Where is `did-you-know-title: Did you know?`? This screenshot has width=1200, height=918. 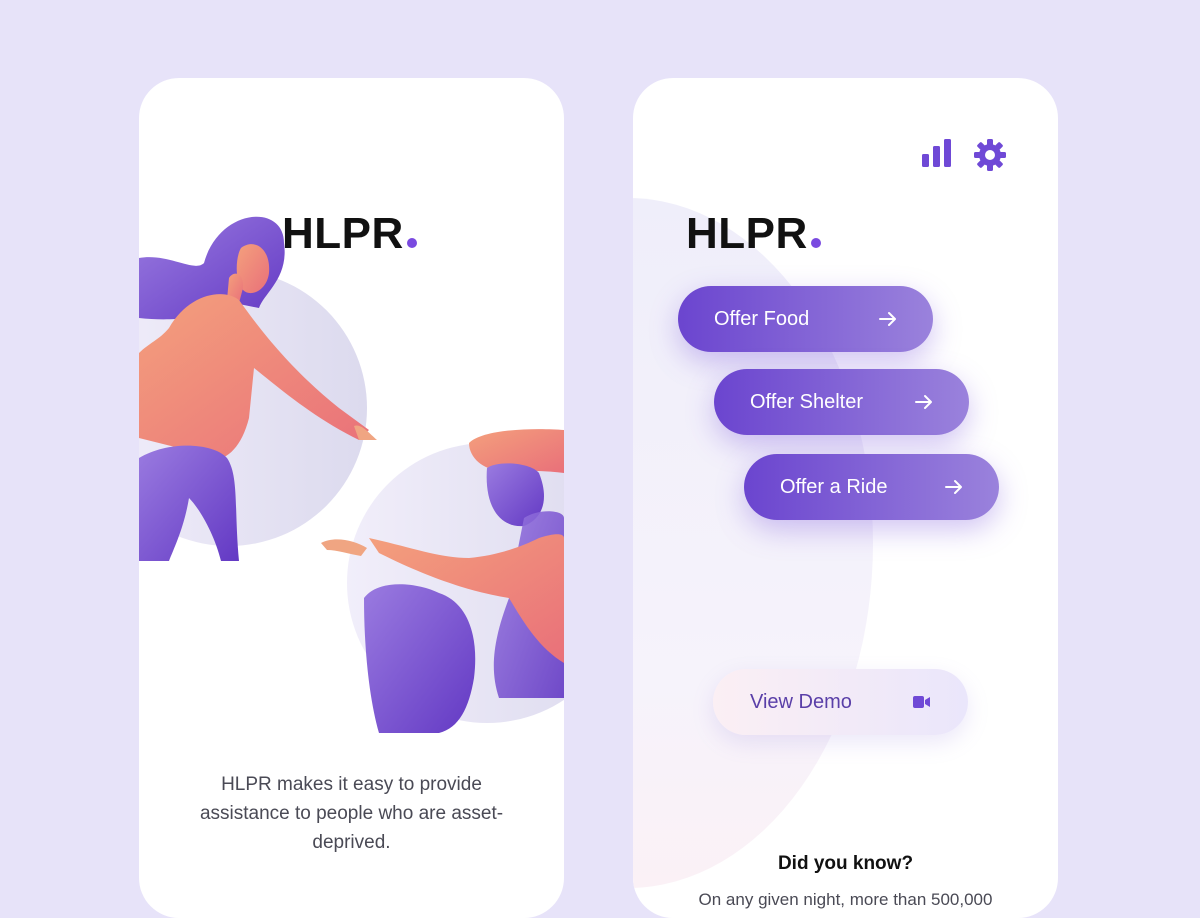
did-you-know-title: Did you know? is located at coordinates (845, 863).